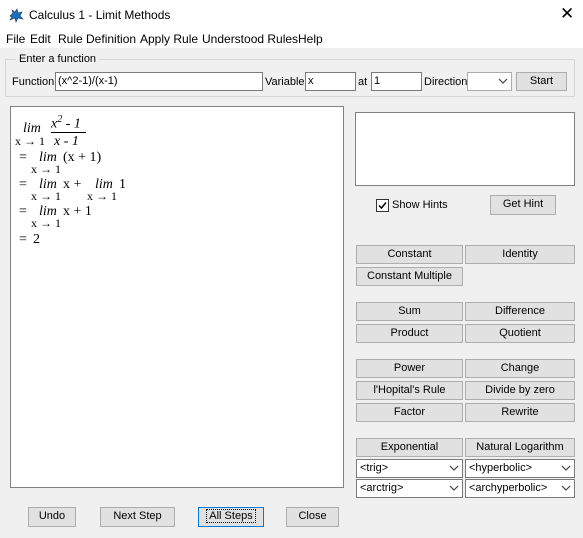  I want to click on menu-apply-rule: Apply Rule, so click(169, 39).